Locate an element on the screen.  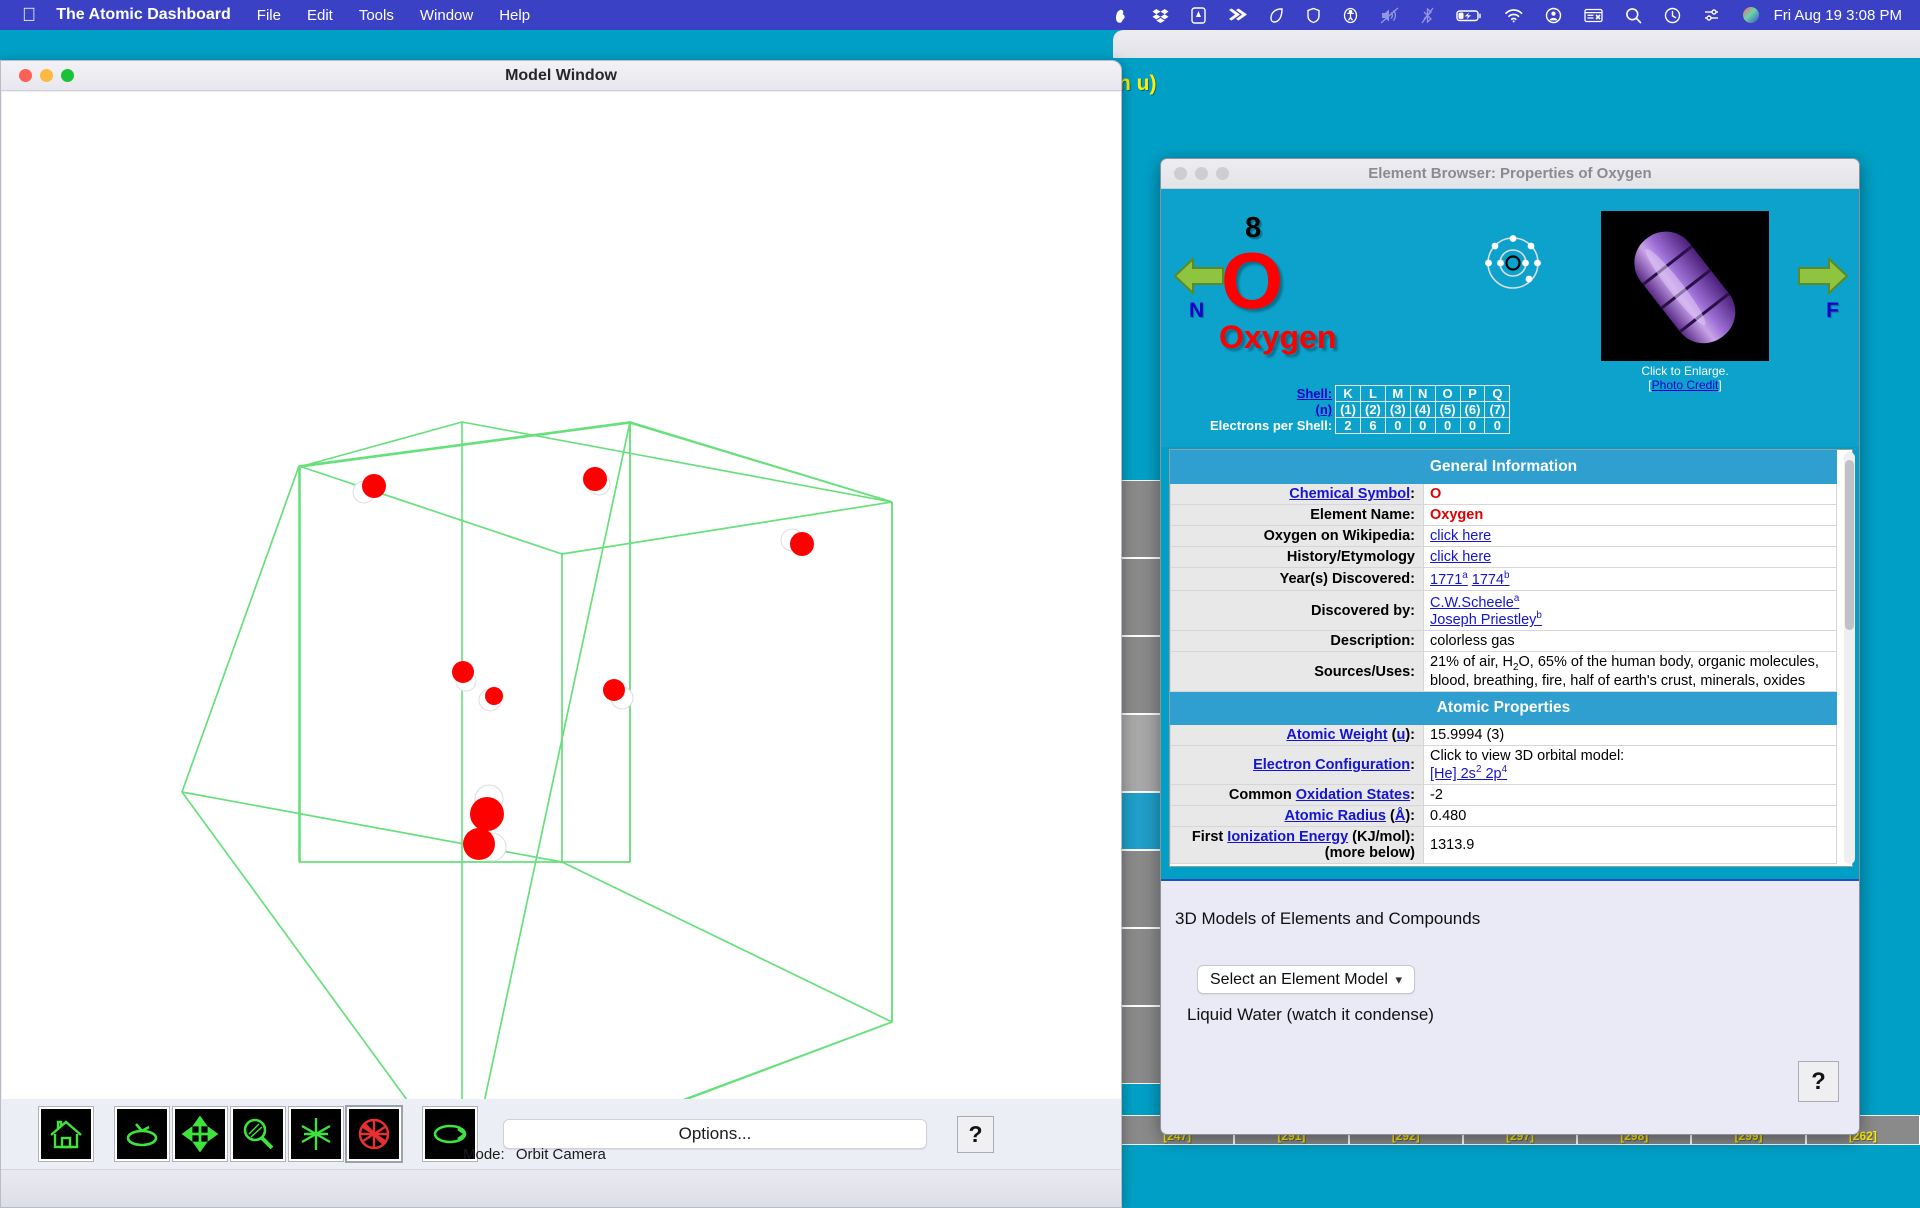
spin-icon is located at coordinates (316, 1134).